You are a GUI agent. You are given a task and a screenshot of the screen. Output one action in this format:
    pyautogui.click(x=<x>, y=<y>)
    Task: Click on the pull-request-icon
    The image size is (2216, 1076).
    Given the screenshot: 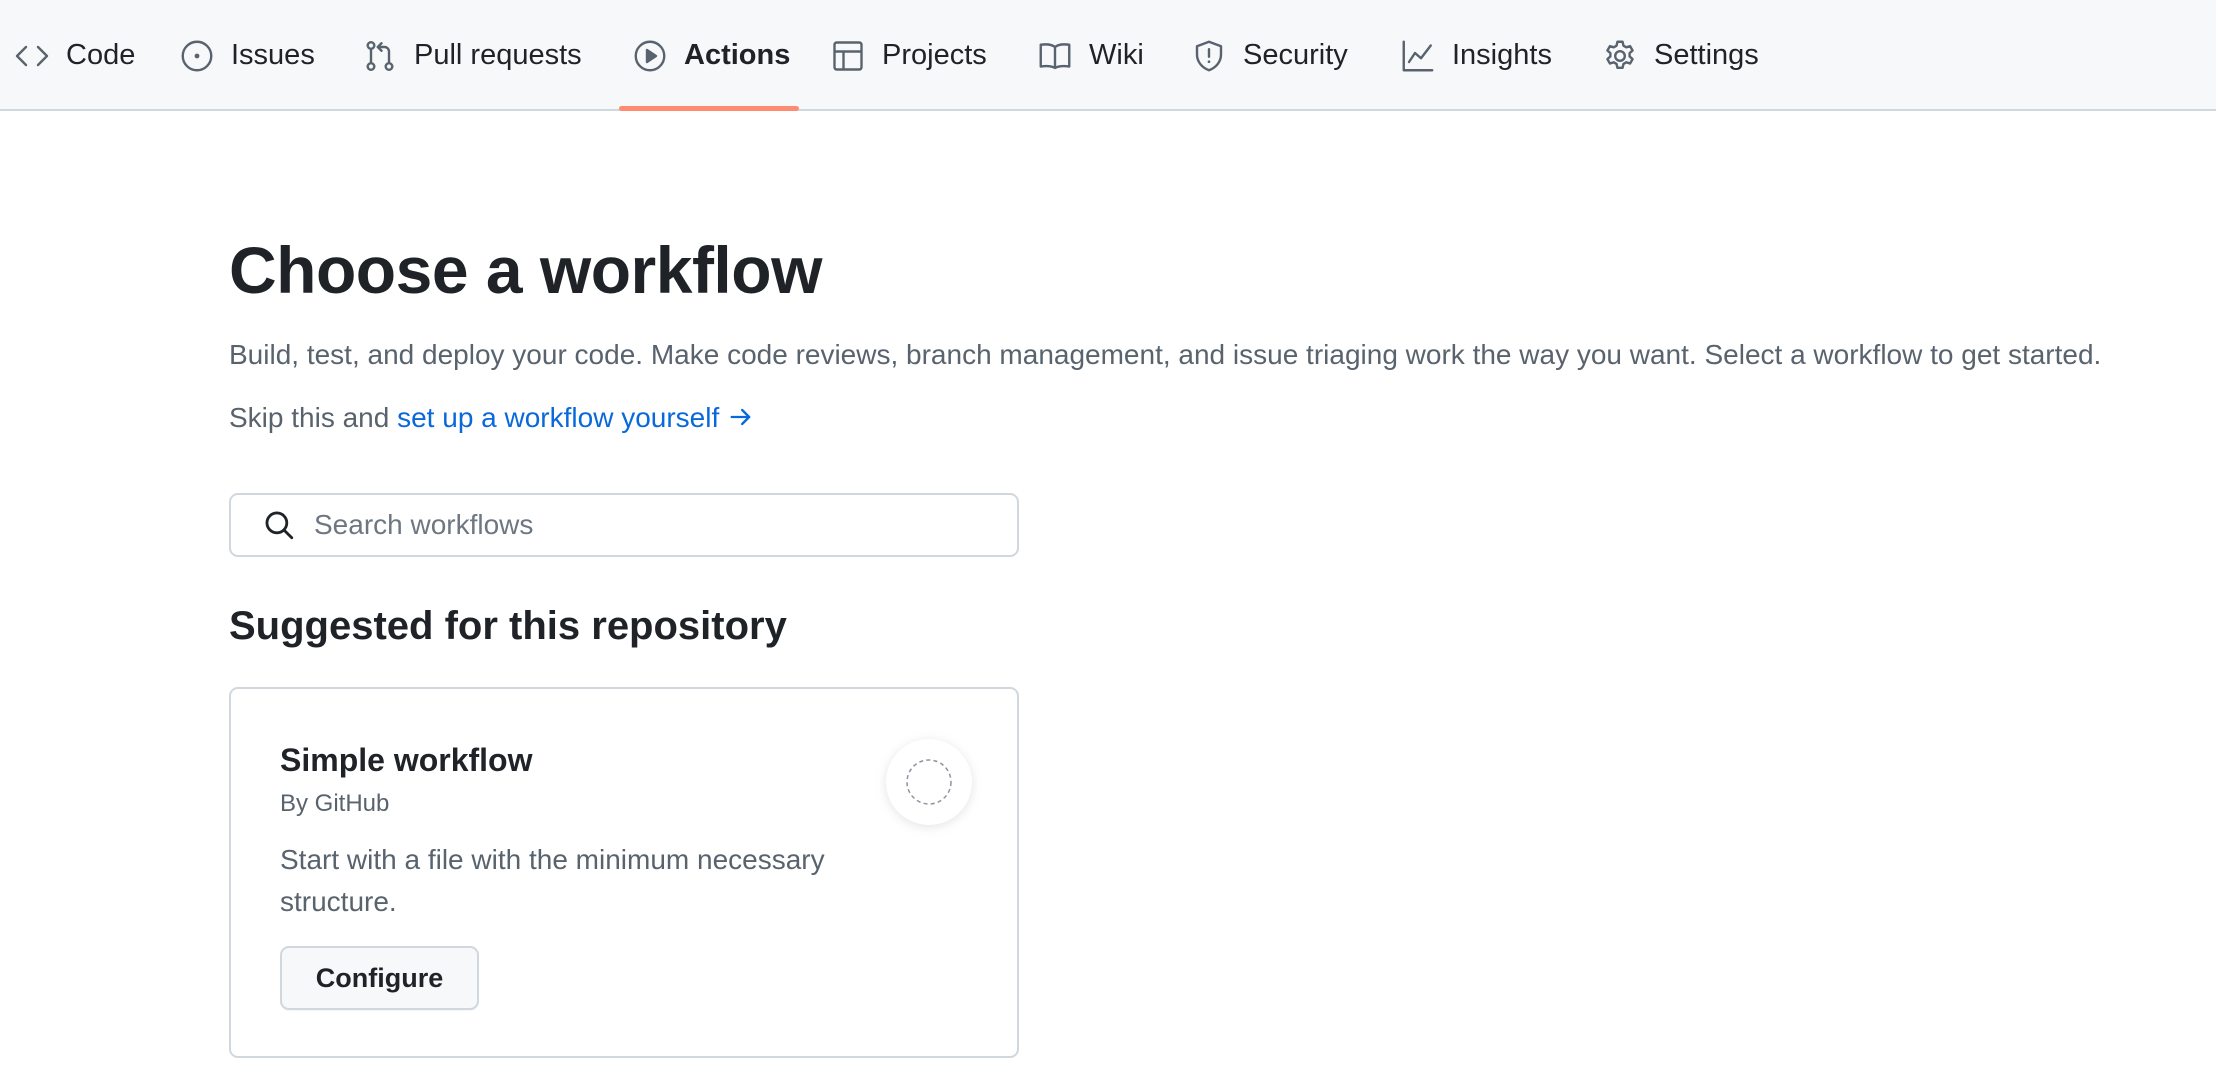 What is the action you would take?
    pyautogui.click(x=380, y=56)
    